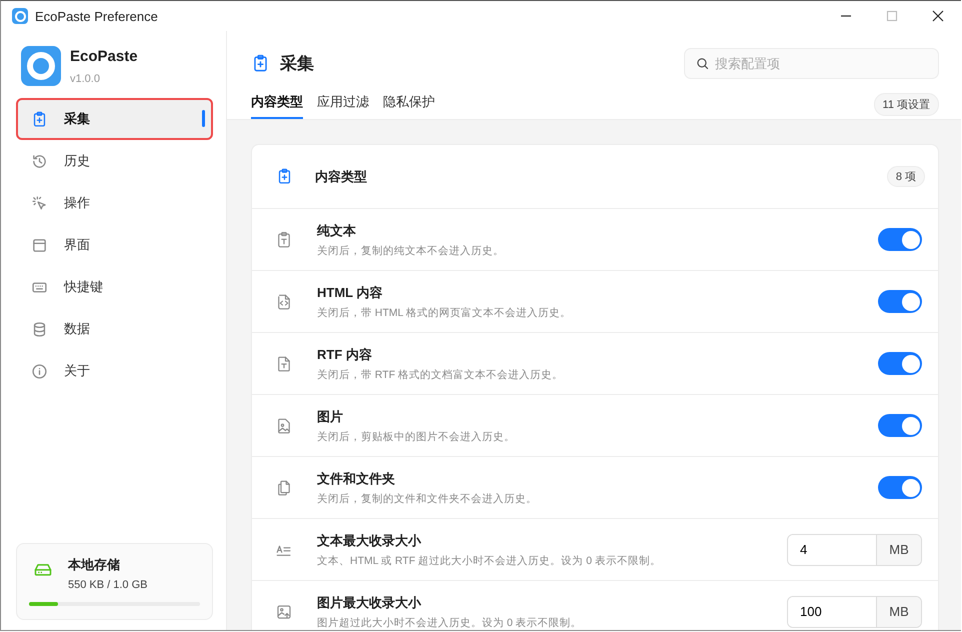 Image resolution: width=962 pixels, height=632 pixels. Describe the element at coordinates (369, 603) in the screenshot. I see `setting-title: 图片最大收录大小` at that location.